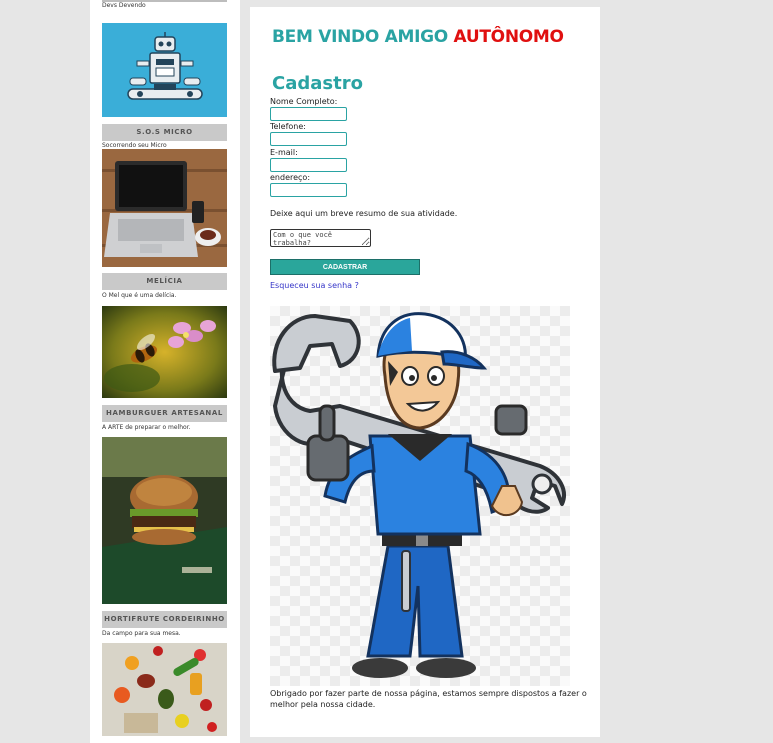 The height and width of the screenshot is (743, 773). Describe the element at coordinates (165, 66) in the screenshot. I see `robot-illustration` at that location.